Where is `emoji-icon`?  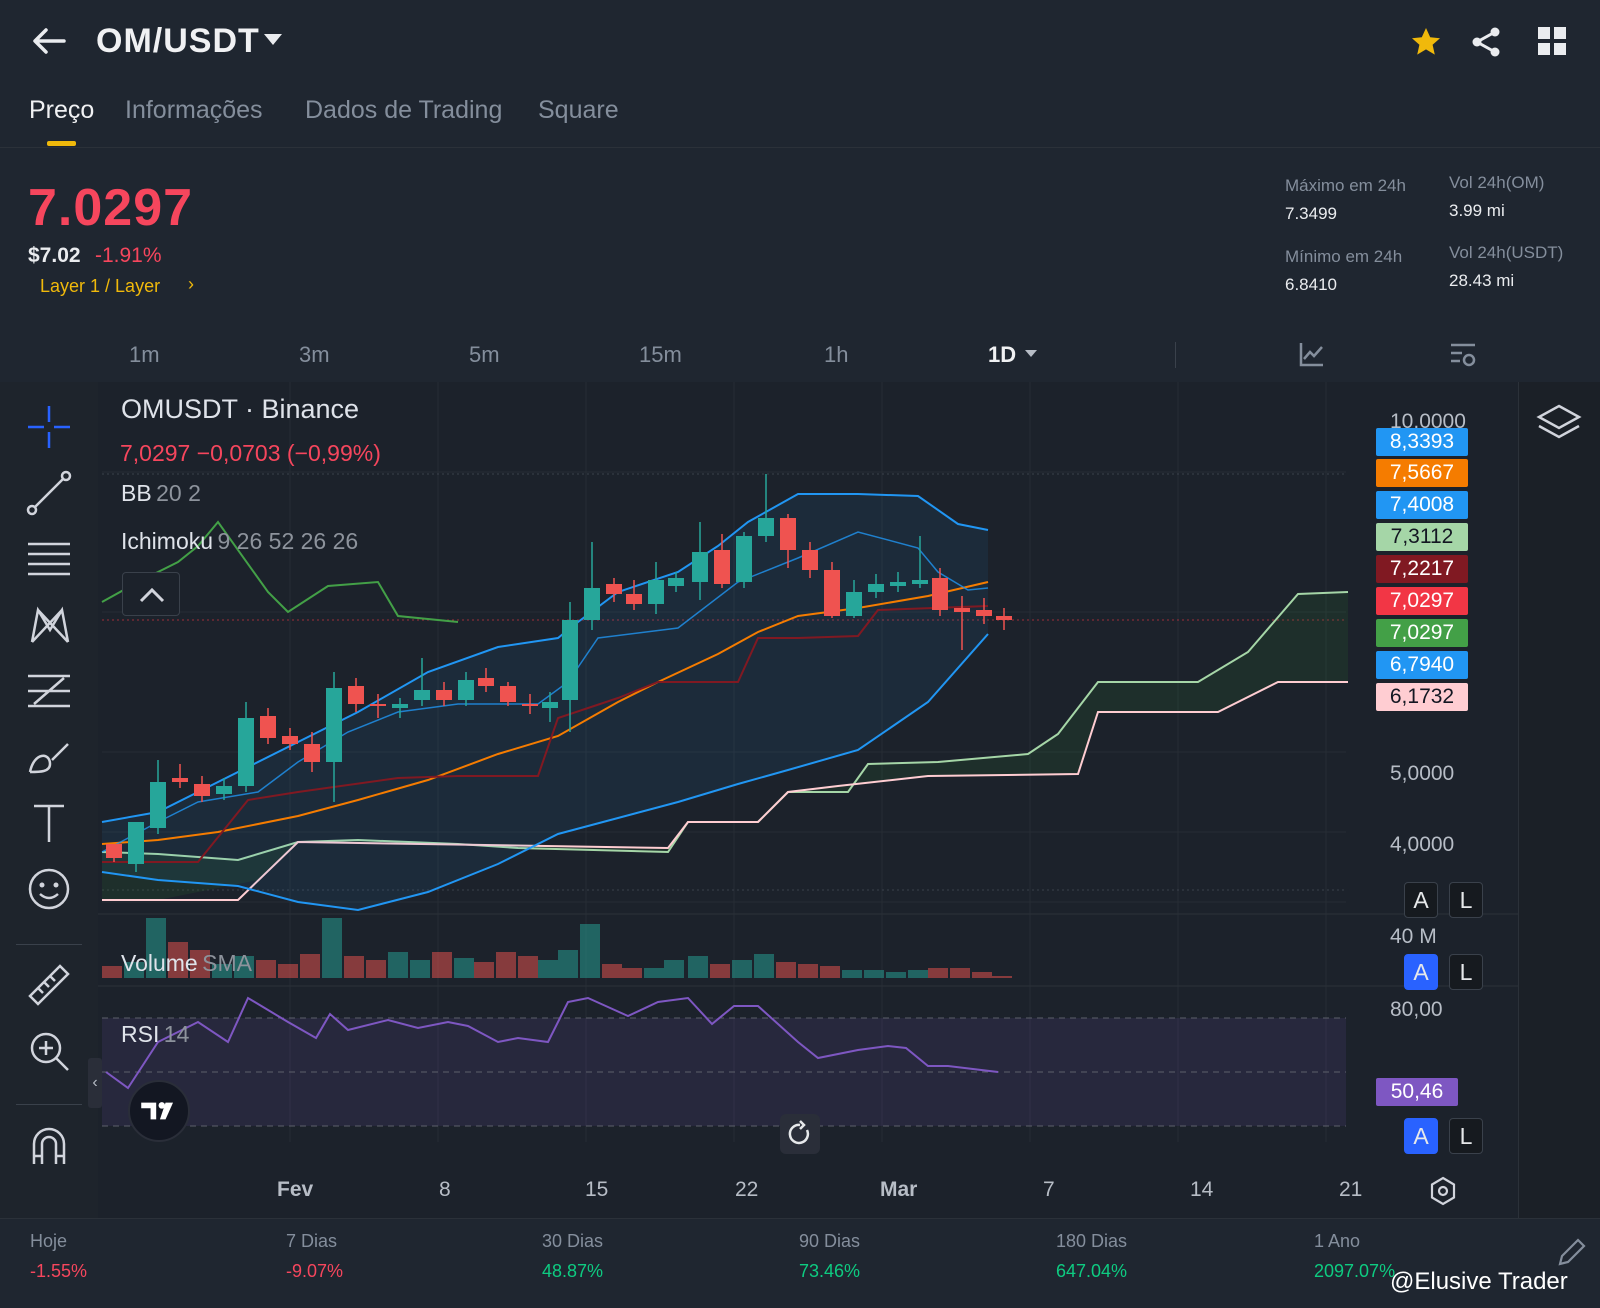
emoji-icon is located at coordinates (49, 889).